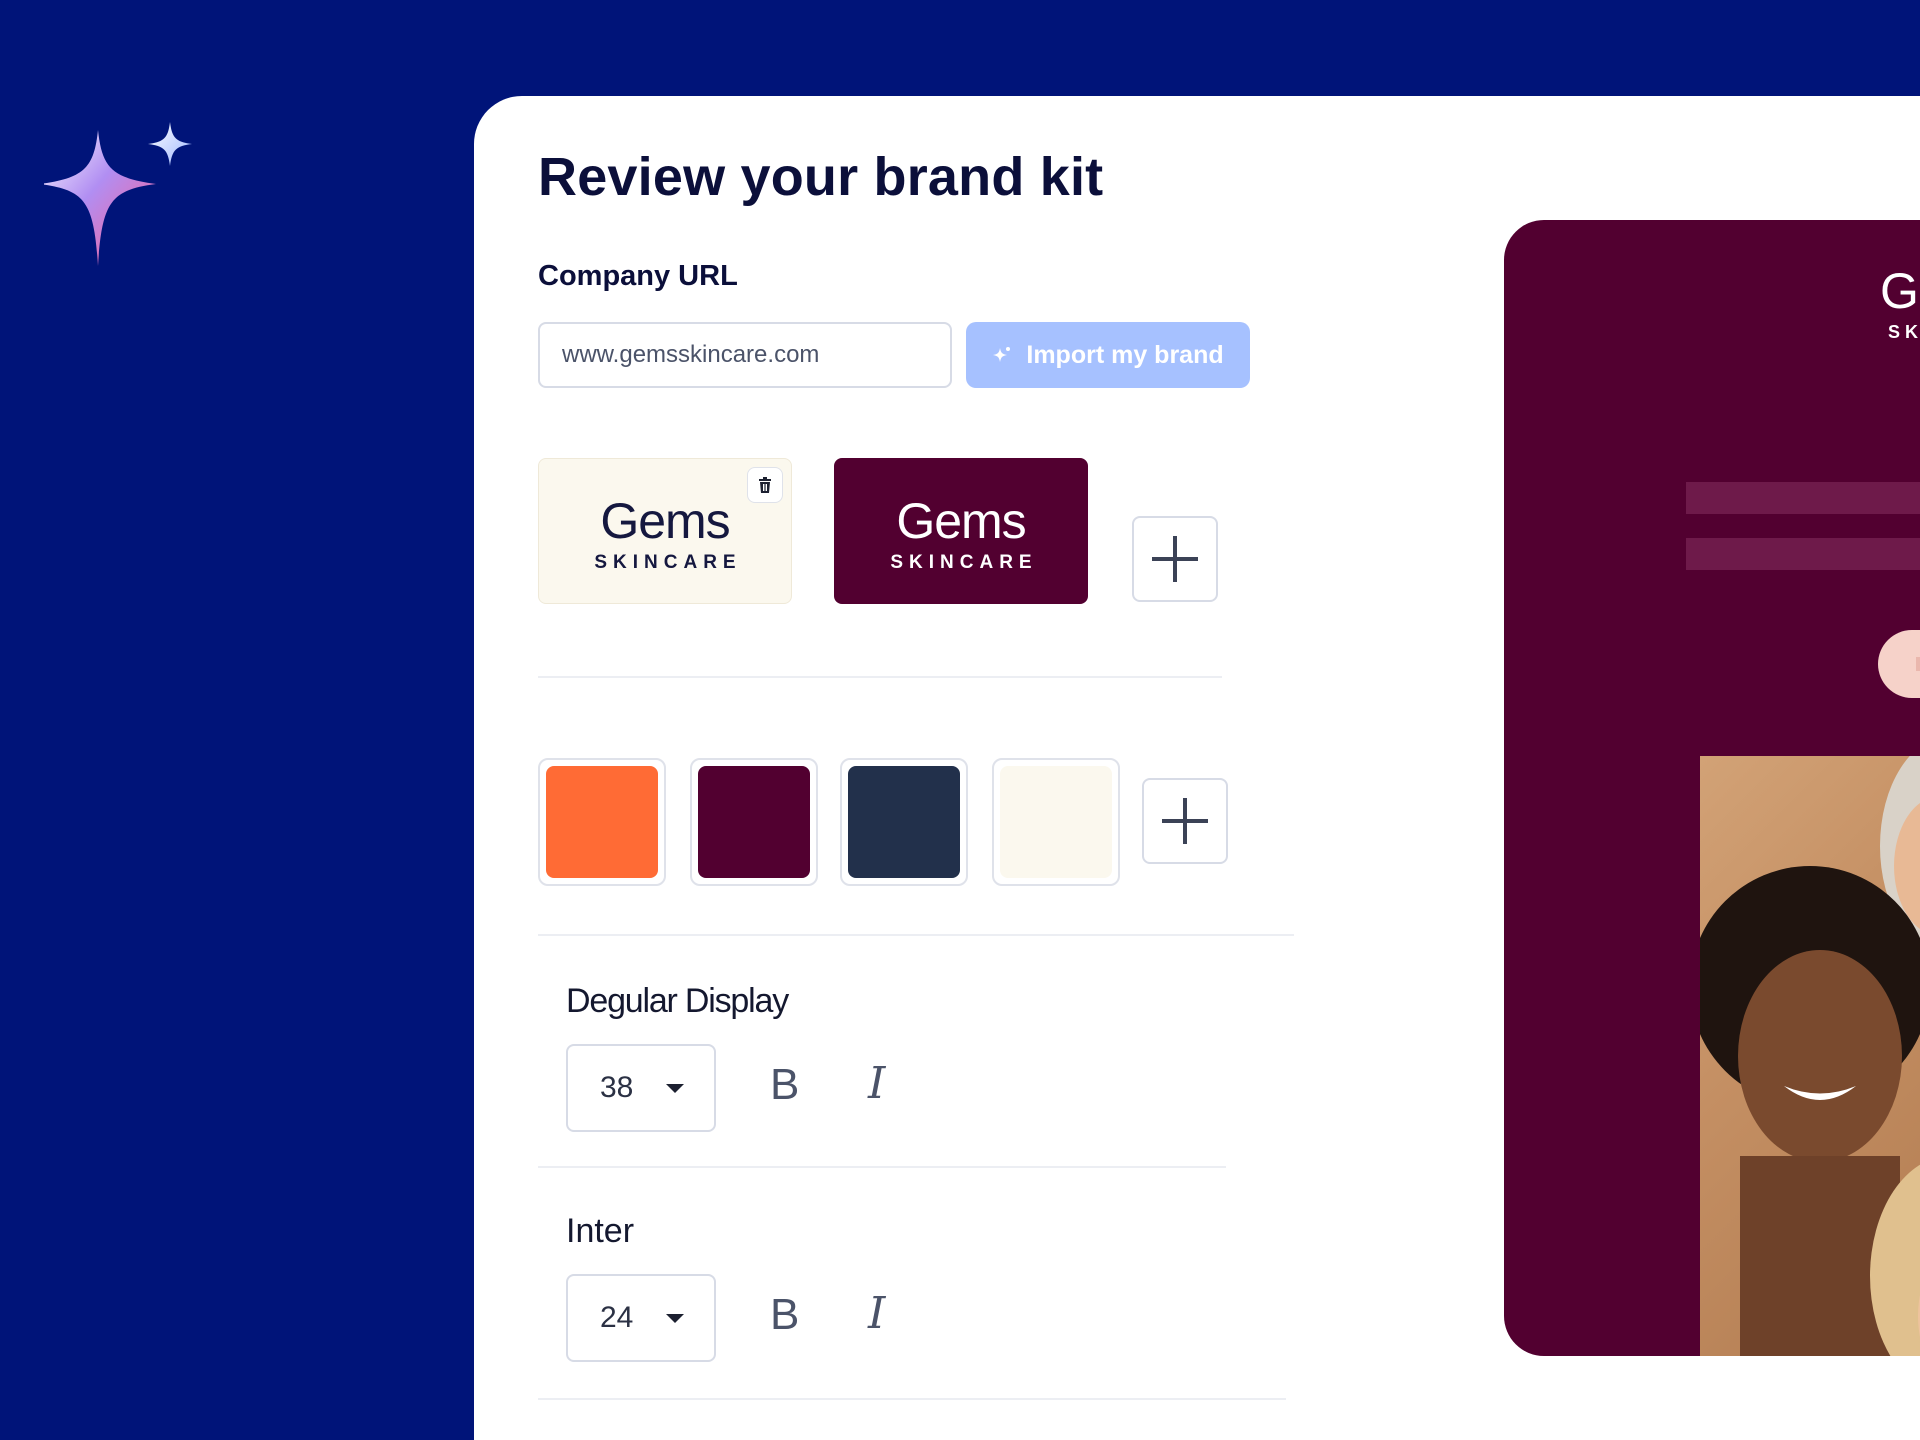  What do you see at coordinates (1125, 354) in the screenshot?
I see `import-brand-label: Import my brand` at bounding box center [1125, 354].